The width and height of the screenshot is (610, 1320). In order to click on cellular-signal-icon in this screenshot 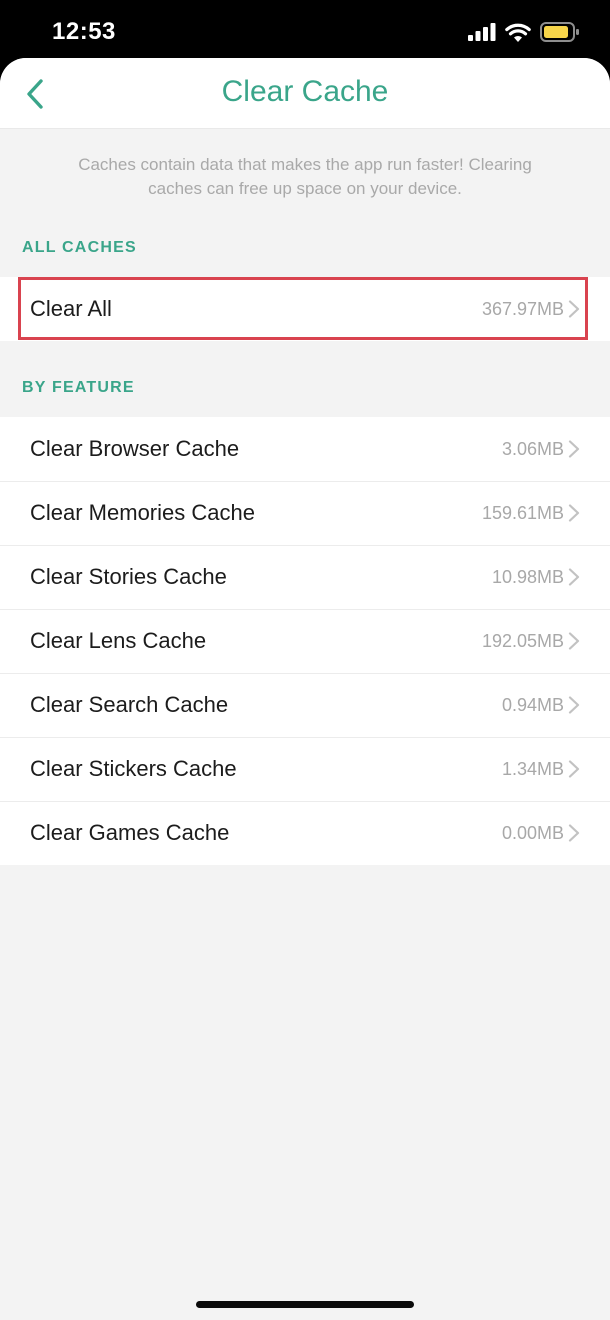, I will do `click(482, 32)`.